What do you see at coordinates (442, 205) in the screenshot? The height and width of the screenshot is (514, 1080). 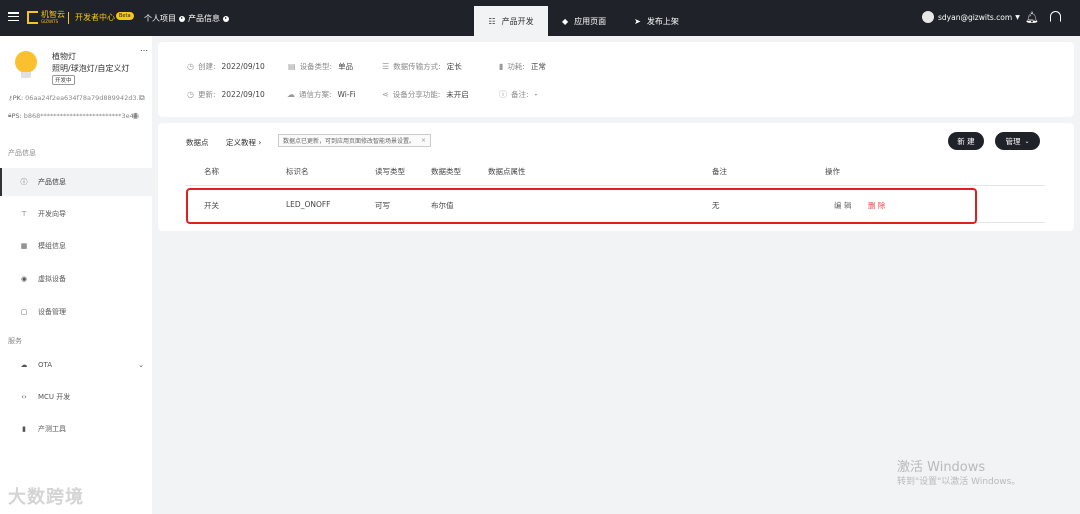 I see `cell-type: 布尔值` at bounding box center [442, 205].